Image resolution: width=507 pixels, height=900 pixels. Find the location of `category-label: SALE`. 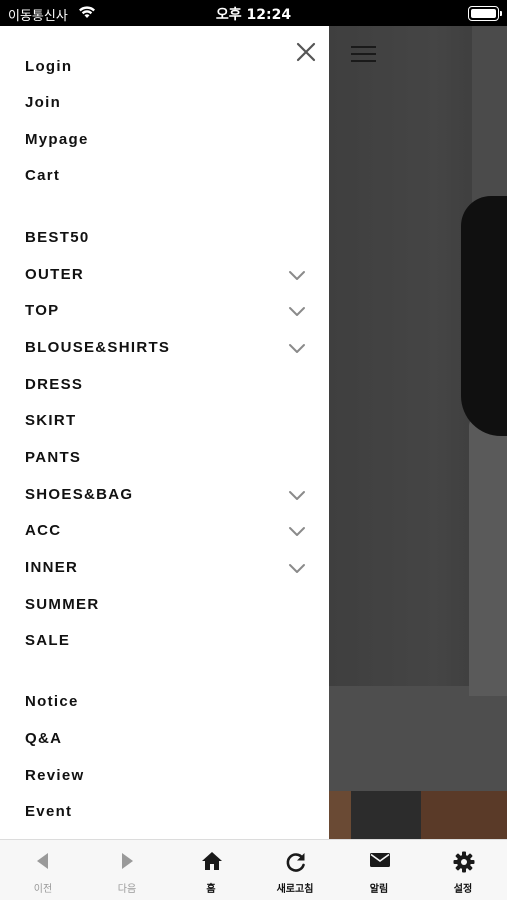

category-label: SALE is located at coordinates (48, 640).